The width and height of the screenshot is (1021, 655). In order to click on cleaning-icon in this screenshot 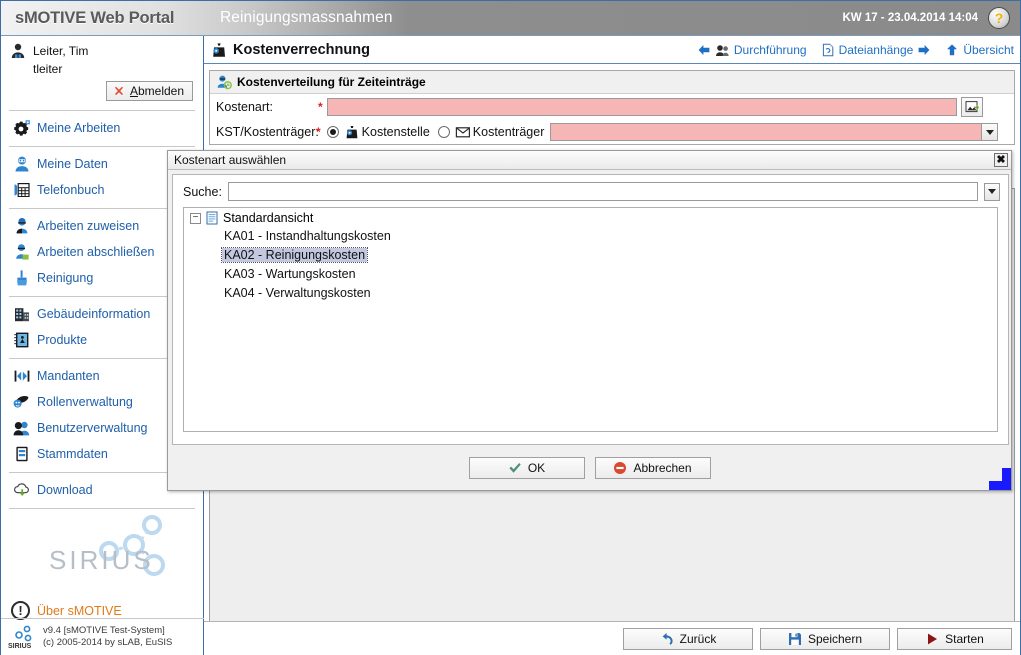, I will do `click(22, 278)`.